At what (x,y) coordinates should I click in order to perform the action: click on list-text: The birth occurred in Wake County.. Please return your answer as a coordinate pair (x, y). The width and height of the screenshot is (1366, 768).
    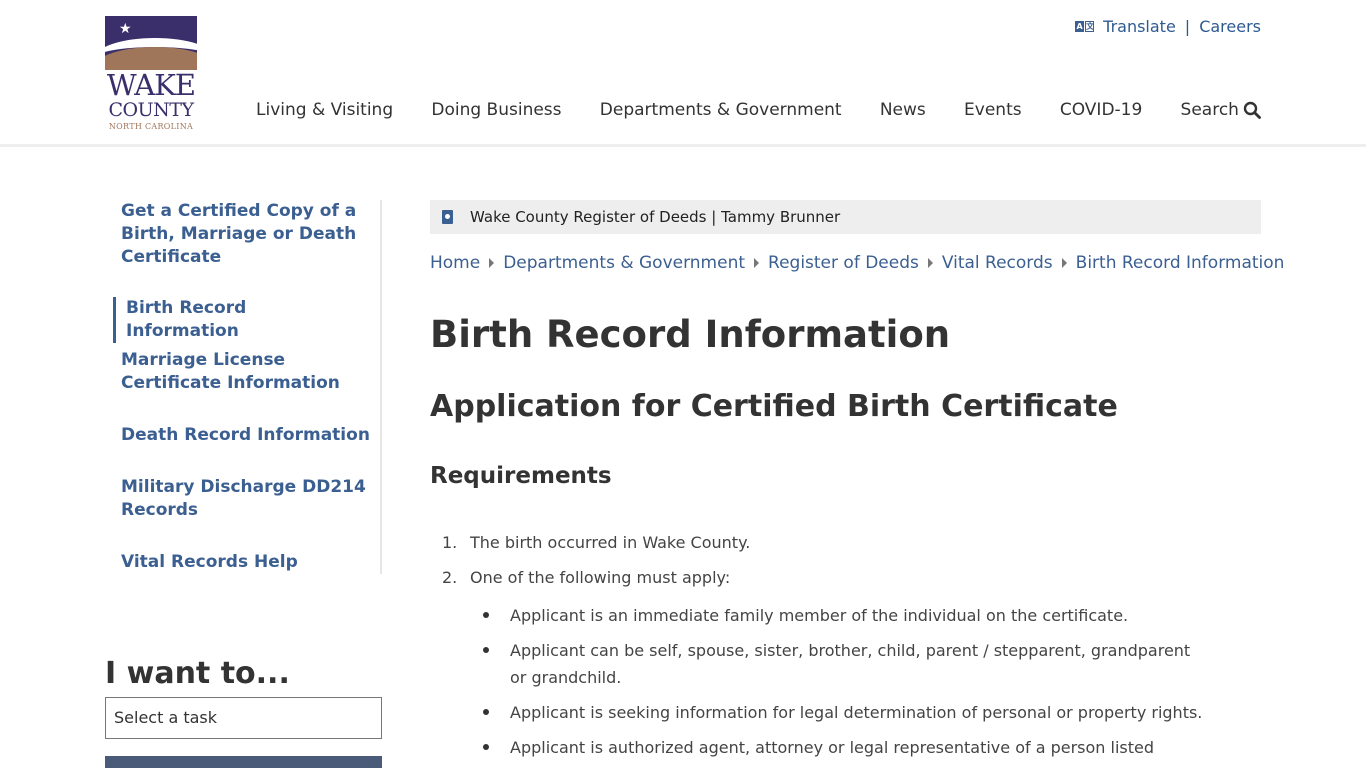
    Looking at the image, I should click on (610, 542).